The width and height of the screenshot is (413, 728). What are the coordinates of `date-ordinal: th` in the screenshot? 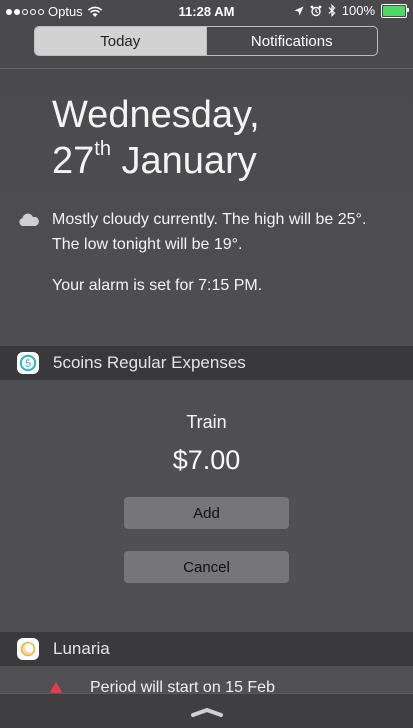 It's located at (102, 149).